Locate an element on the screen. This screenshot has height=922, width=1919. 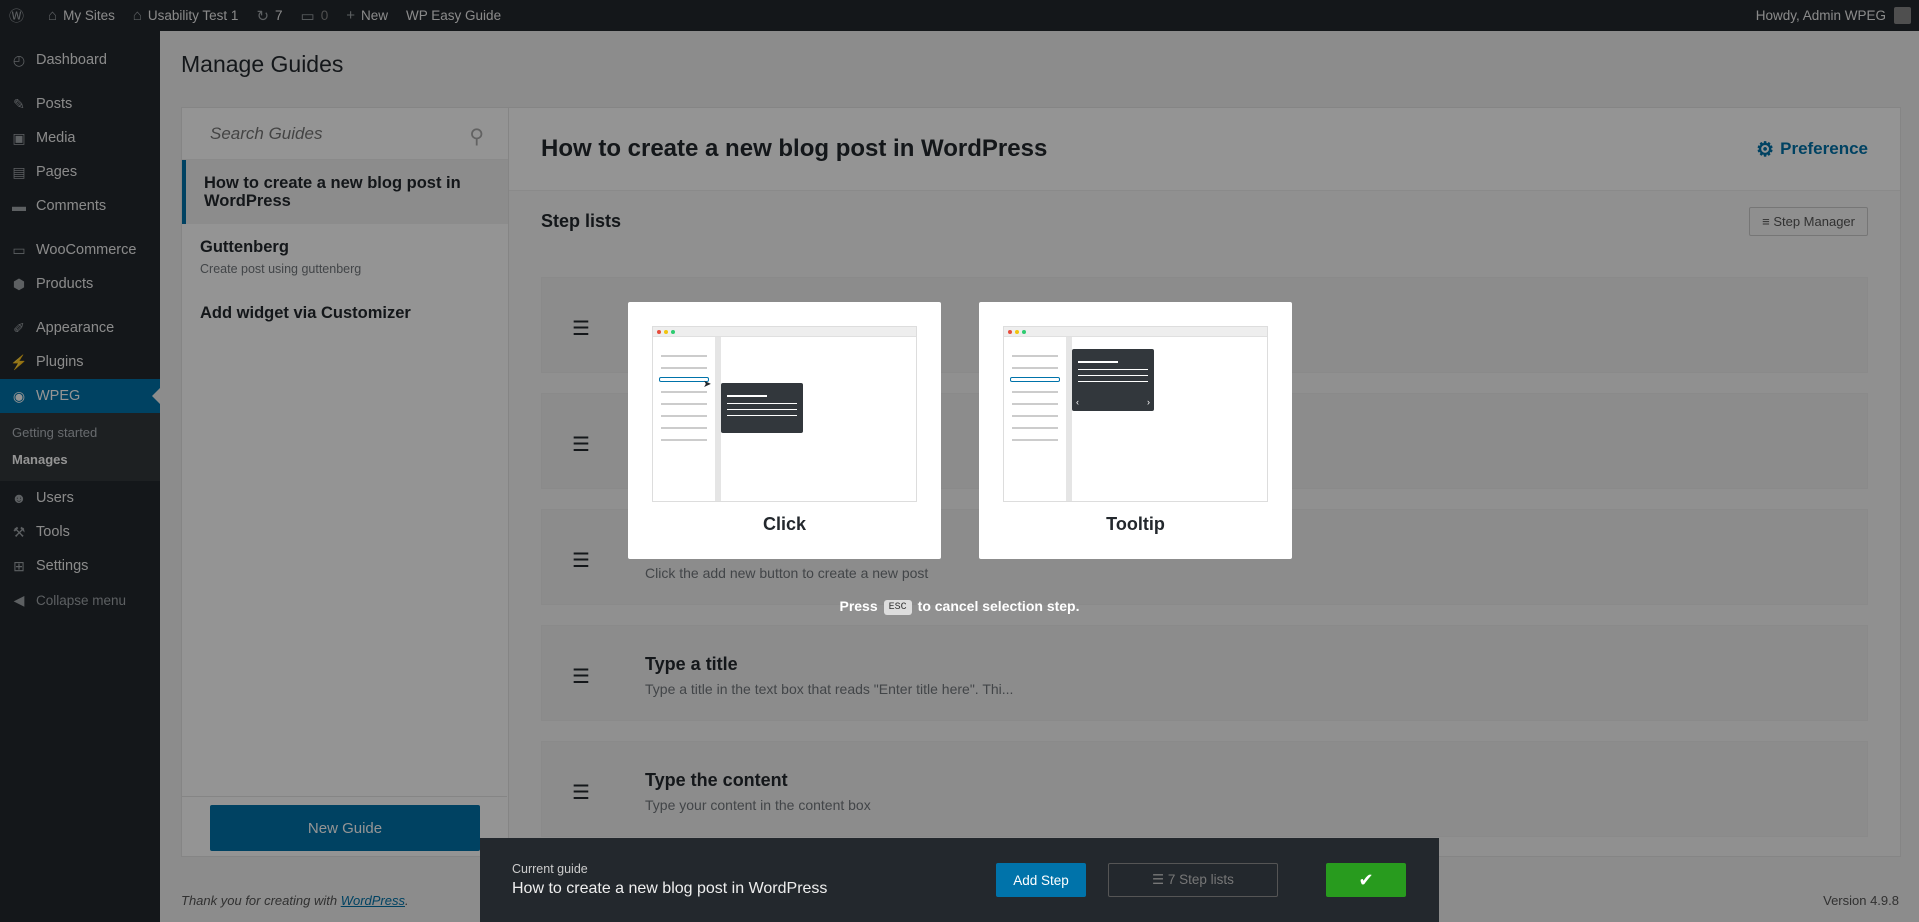
esc-rest-label: to cancel selection step. is located at coordinates (998, 606).